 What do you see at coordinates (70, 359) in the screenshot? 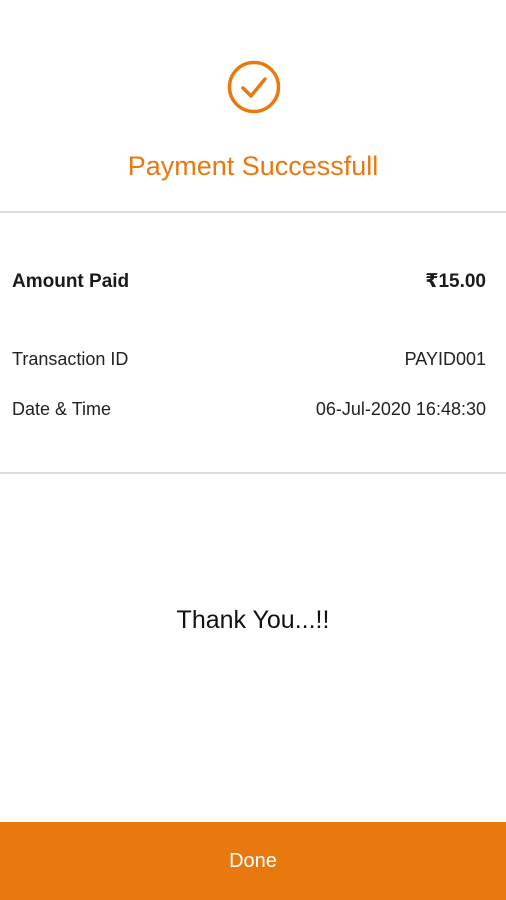
I see `transaction-id-label: Transaction ID` at bounding box center [70, 359].